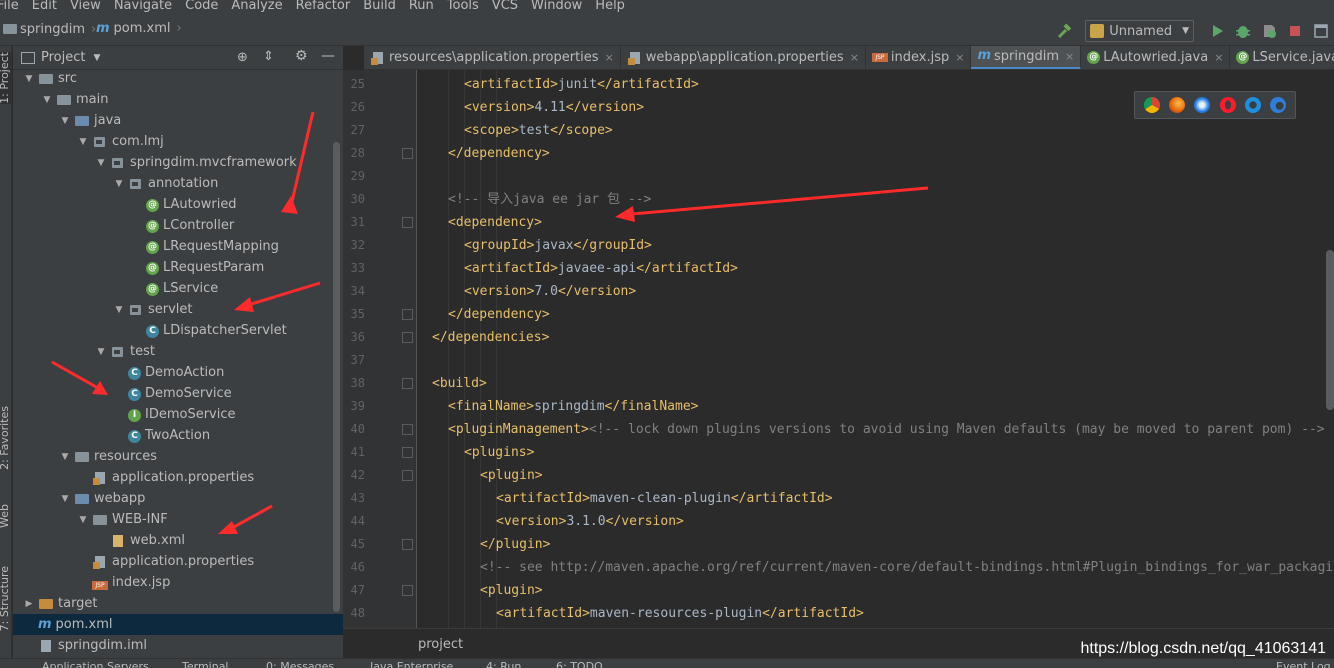 The image size is (1334, 668). I want to click on tree-node: C DemoAction, so click(178, 372).